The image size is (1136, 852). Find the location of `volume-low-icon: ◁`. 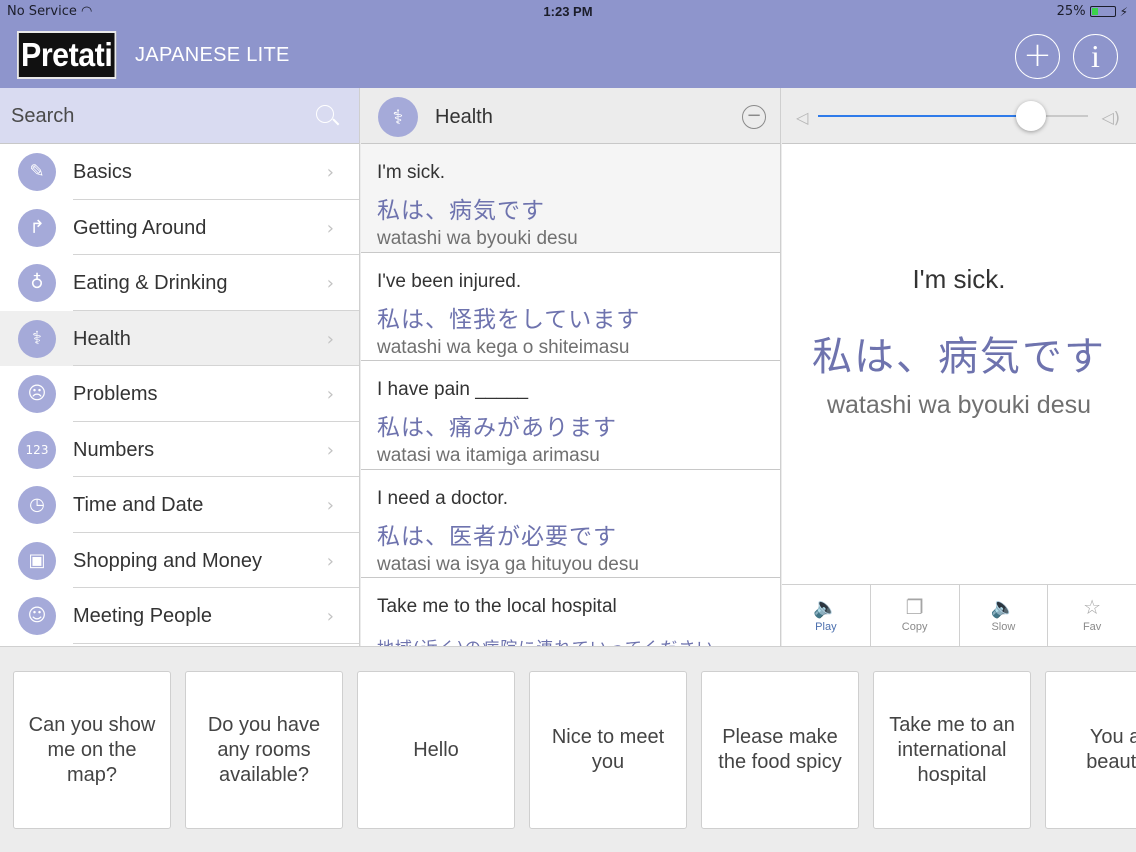

volume-low-icon: ◁ is located at coordinates (802, 117).